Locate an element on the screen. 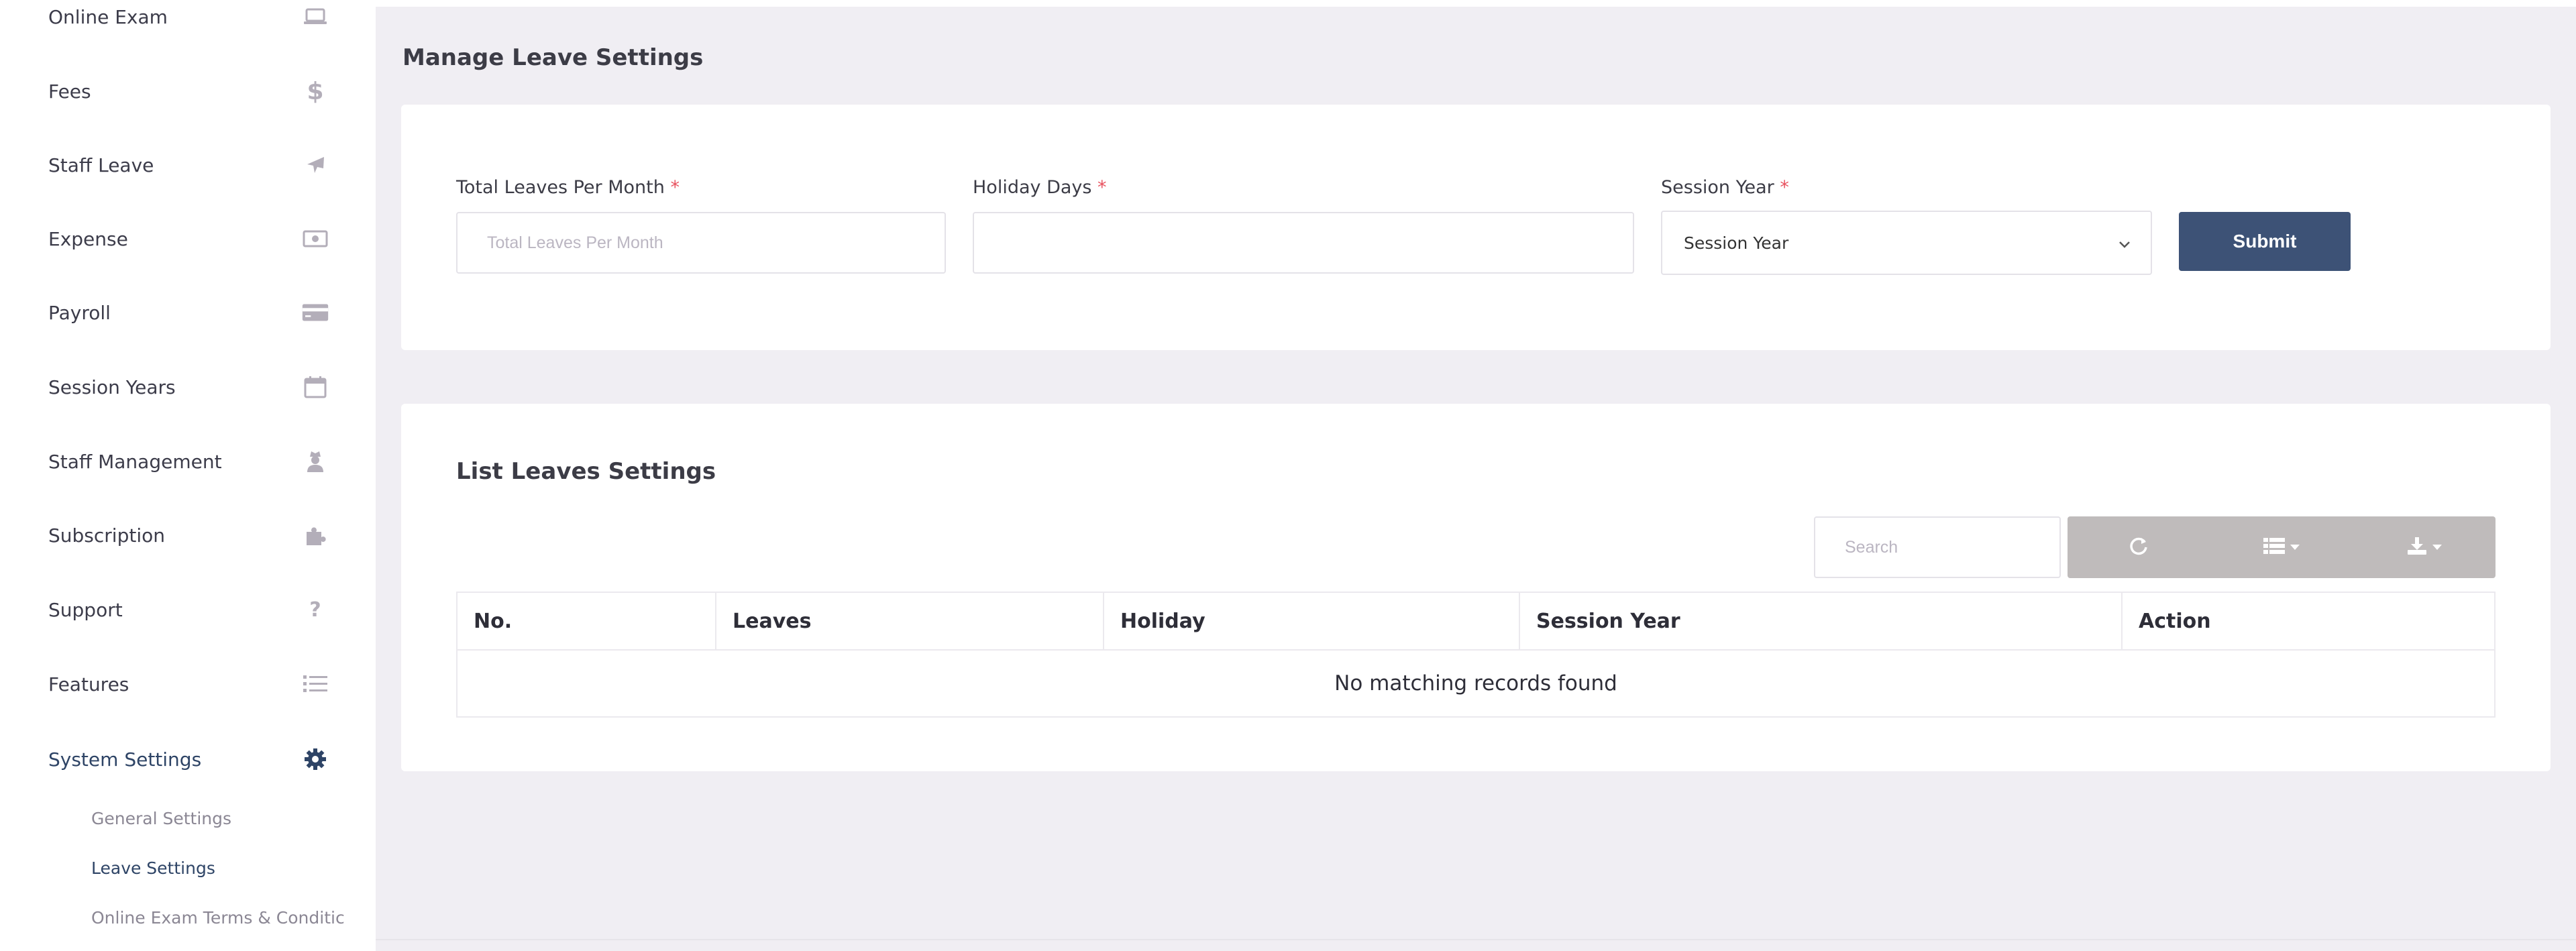 The width and height of the screenshot is (2576, 951). sidebar-item-label: Payroll is located at coordinates (79, 312).